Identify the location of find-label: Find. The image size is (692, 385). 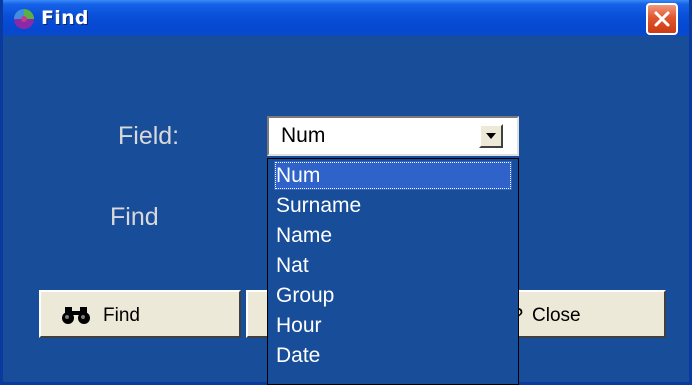
(134, 217).